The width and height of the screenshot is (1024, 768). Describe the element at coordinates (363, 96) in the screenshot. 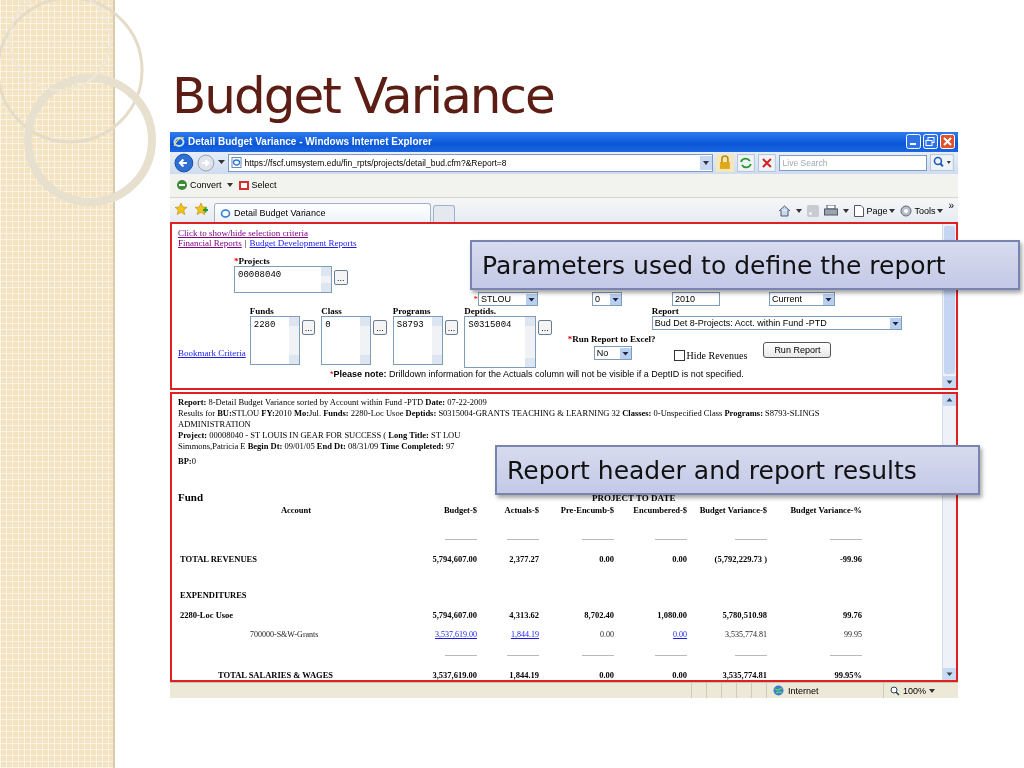

I see `slide-title: Budget Variance` at that location.